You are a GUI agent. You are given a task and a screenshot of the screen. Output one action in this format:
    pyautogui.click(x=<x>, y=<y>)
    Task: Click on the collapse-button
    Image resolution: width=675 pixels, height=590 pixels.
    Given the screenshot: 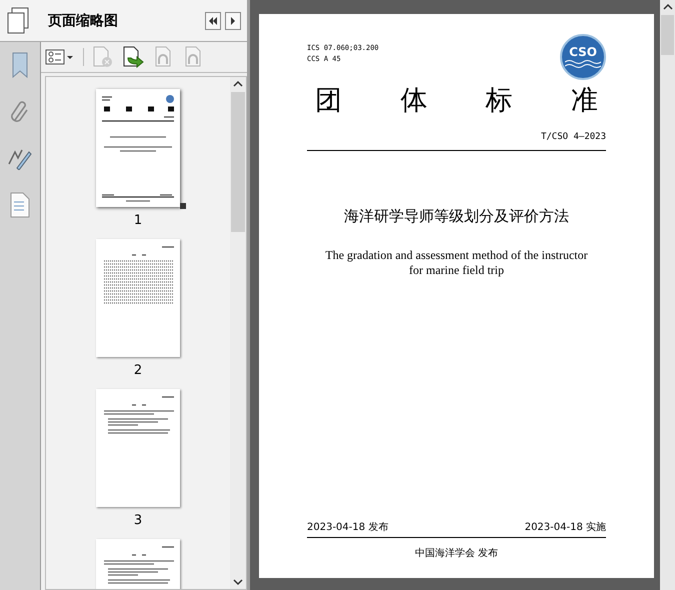 What is the action you would take?
    pyautogui.click(x=213, y=21)
    